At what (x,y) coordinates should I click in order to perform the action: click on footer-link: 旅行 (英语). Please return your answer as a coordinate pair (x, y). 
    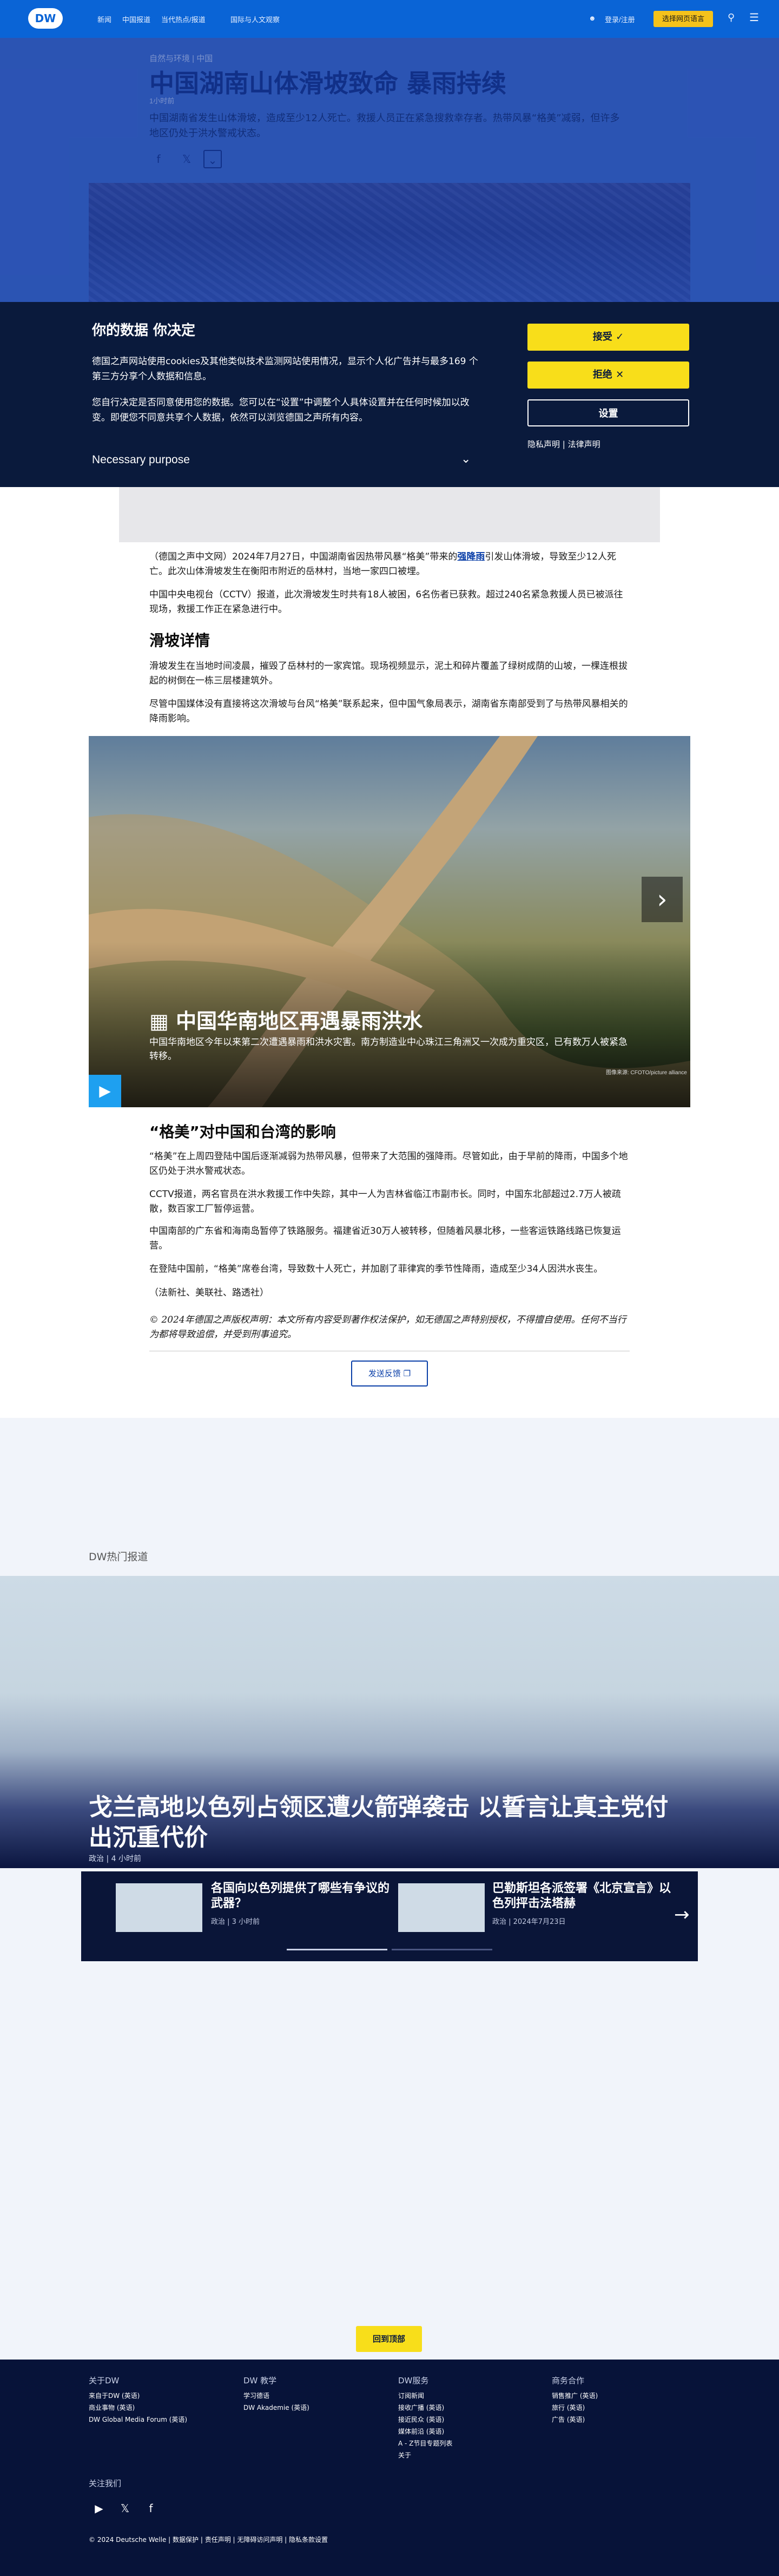
    Looking at the image, I should click on (568, 2407).